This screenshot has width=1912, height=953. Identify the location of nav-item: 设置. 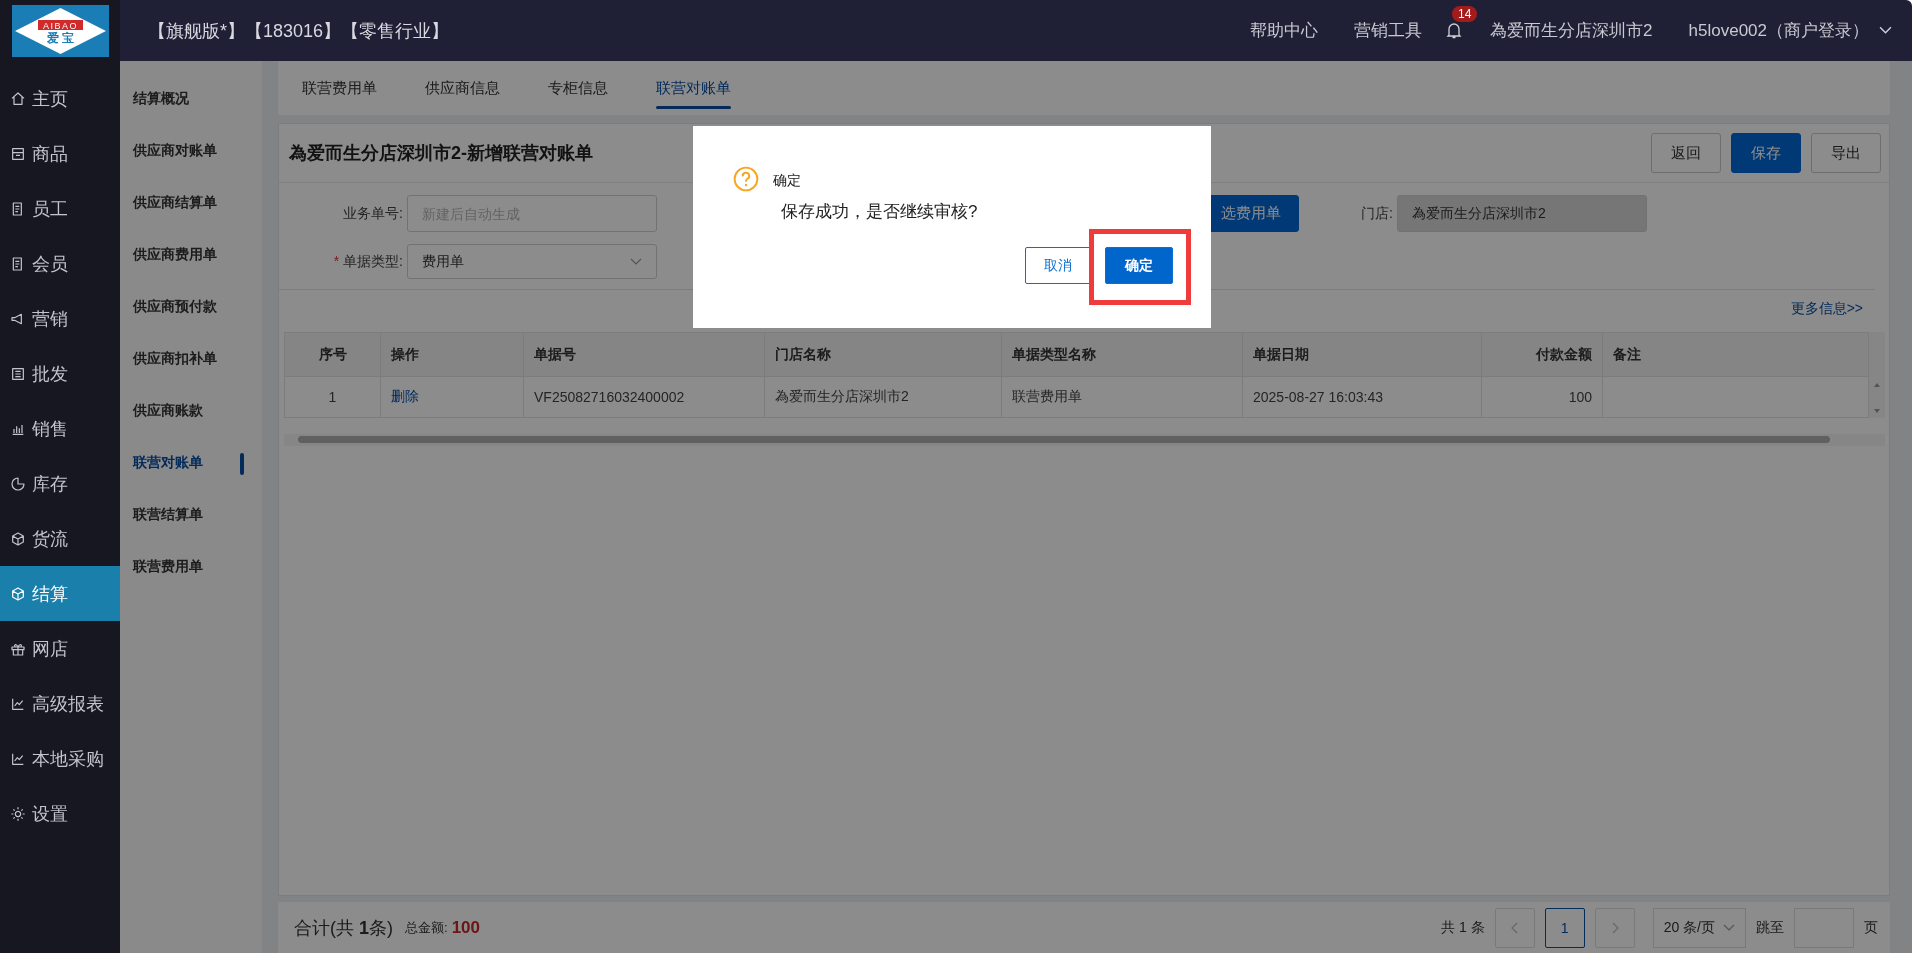
(60, 813).